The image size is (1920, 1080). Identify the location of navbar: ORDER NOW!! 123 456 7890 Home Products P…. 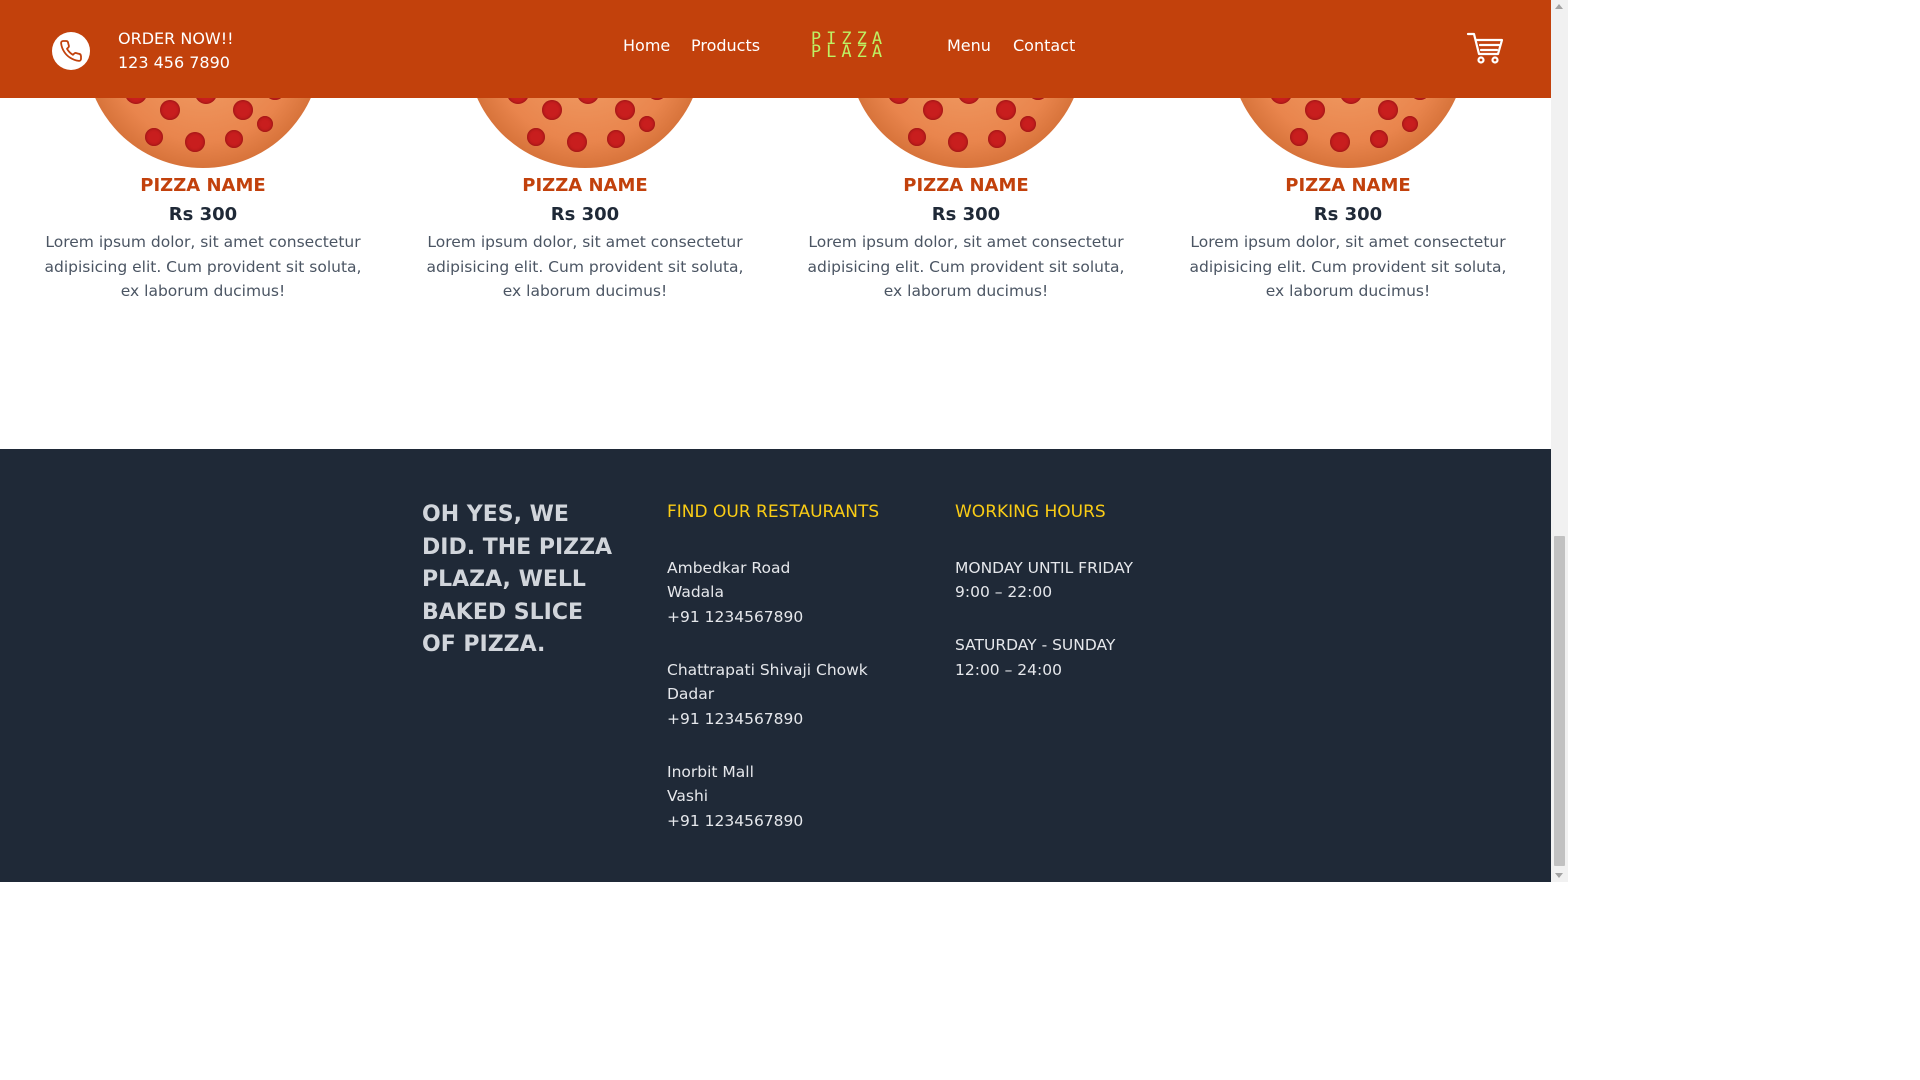
(775, 49).